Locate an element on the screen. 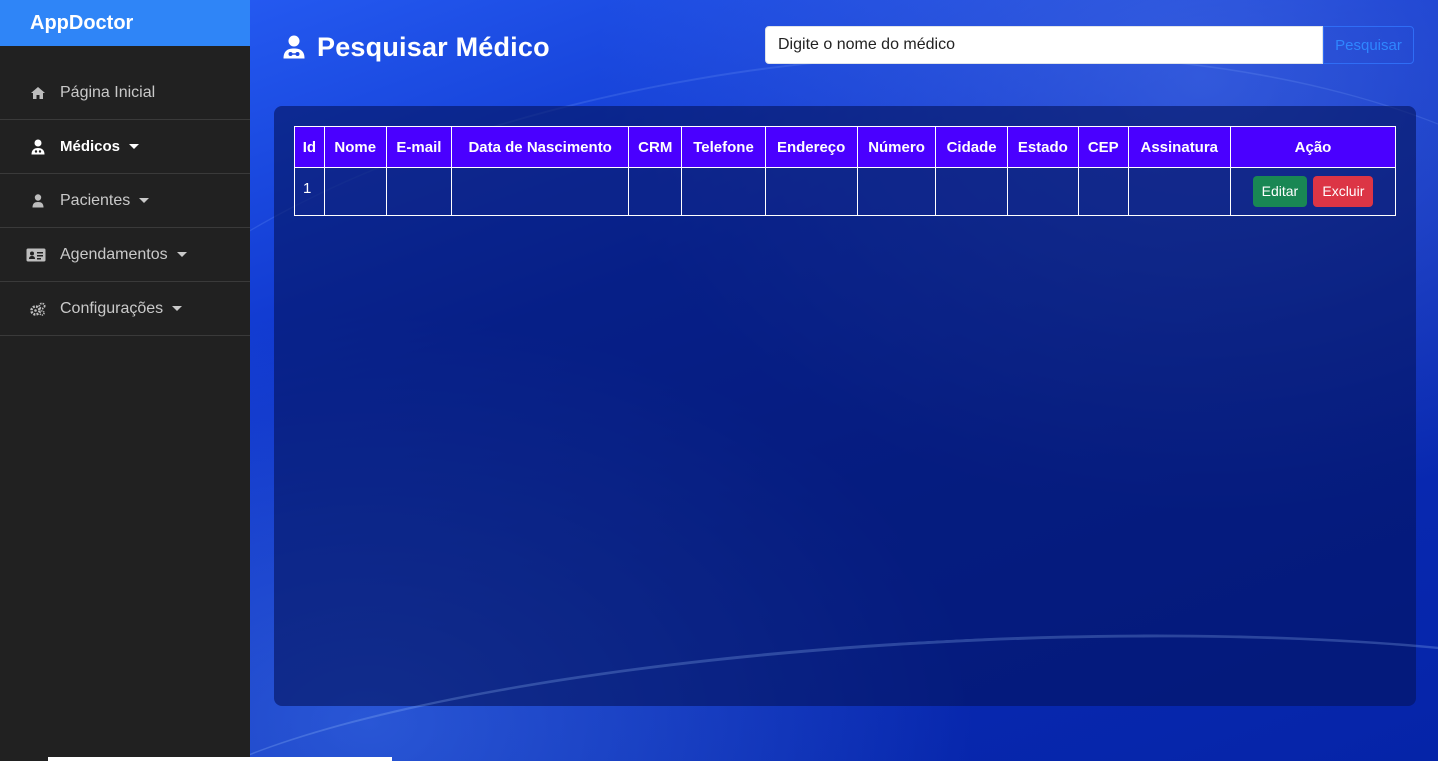 Image resolution: width=1438 pixels, height=761 pixels. table-row: 1 Editar Excluir is located at coordinates (845, 191).